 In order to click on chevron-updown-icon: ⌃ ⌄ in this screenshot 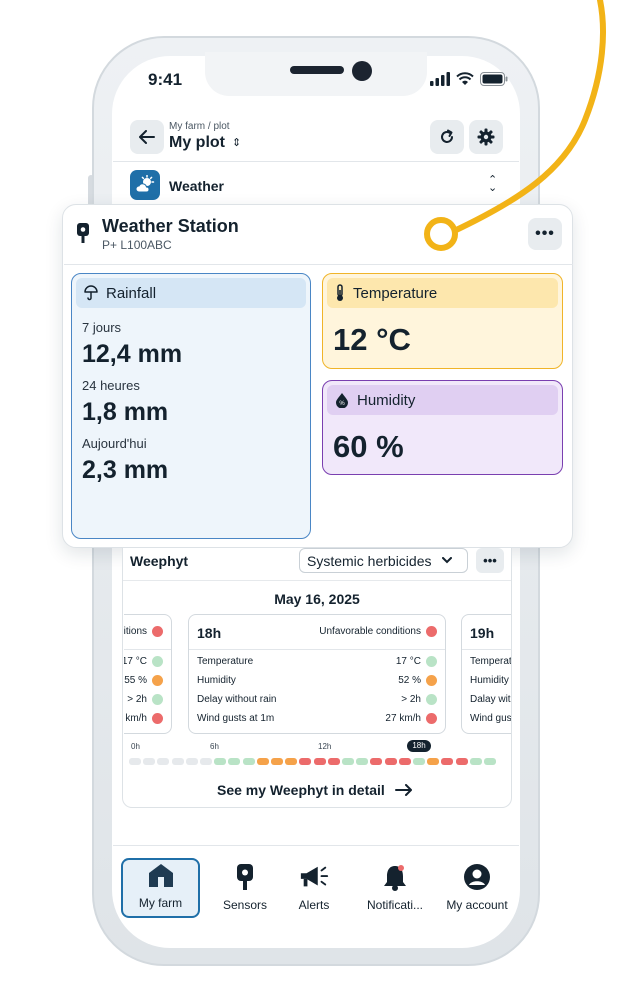, I will do `click(492, 184)`.